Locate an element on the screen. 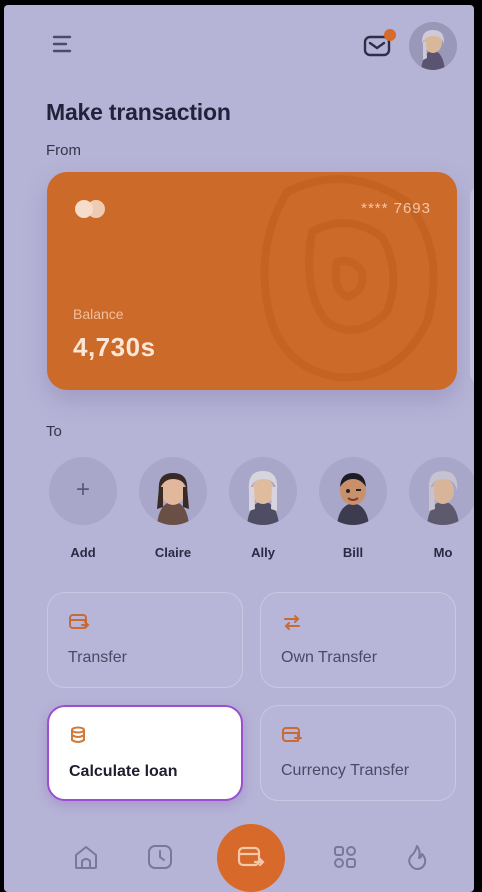 This screenshot has height=892, width=482. swap-arrows-icon is located at coordinates (292, 622).